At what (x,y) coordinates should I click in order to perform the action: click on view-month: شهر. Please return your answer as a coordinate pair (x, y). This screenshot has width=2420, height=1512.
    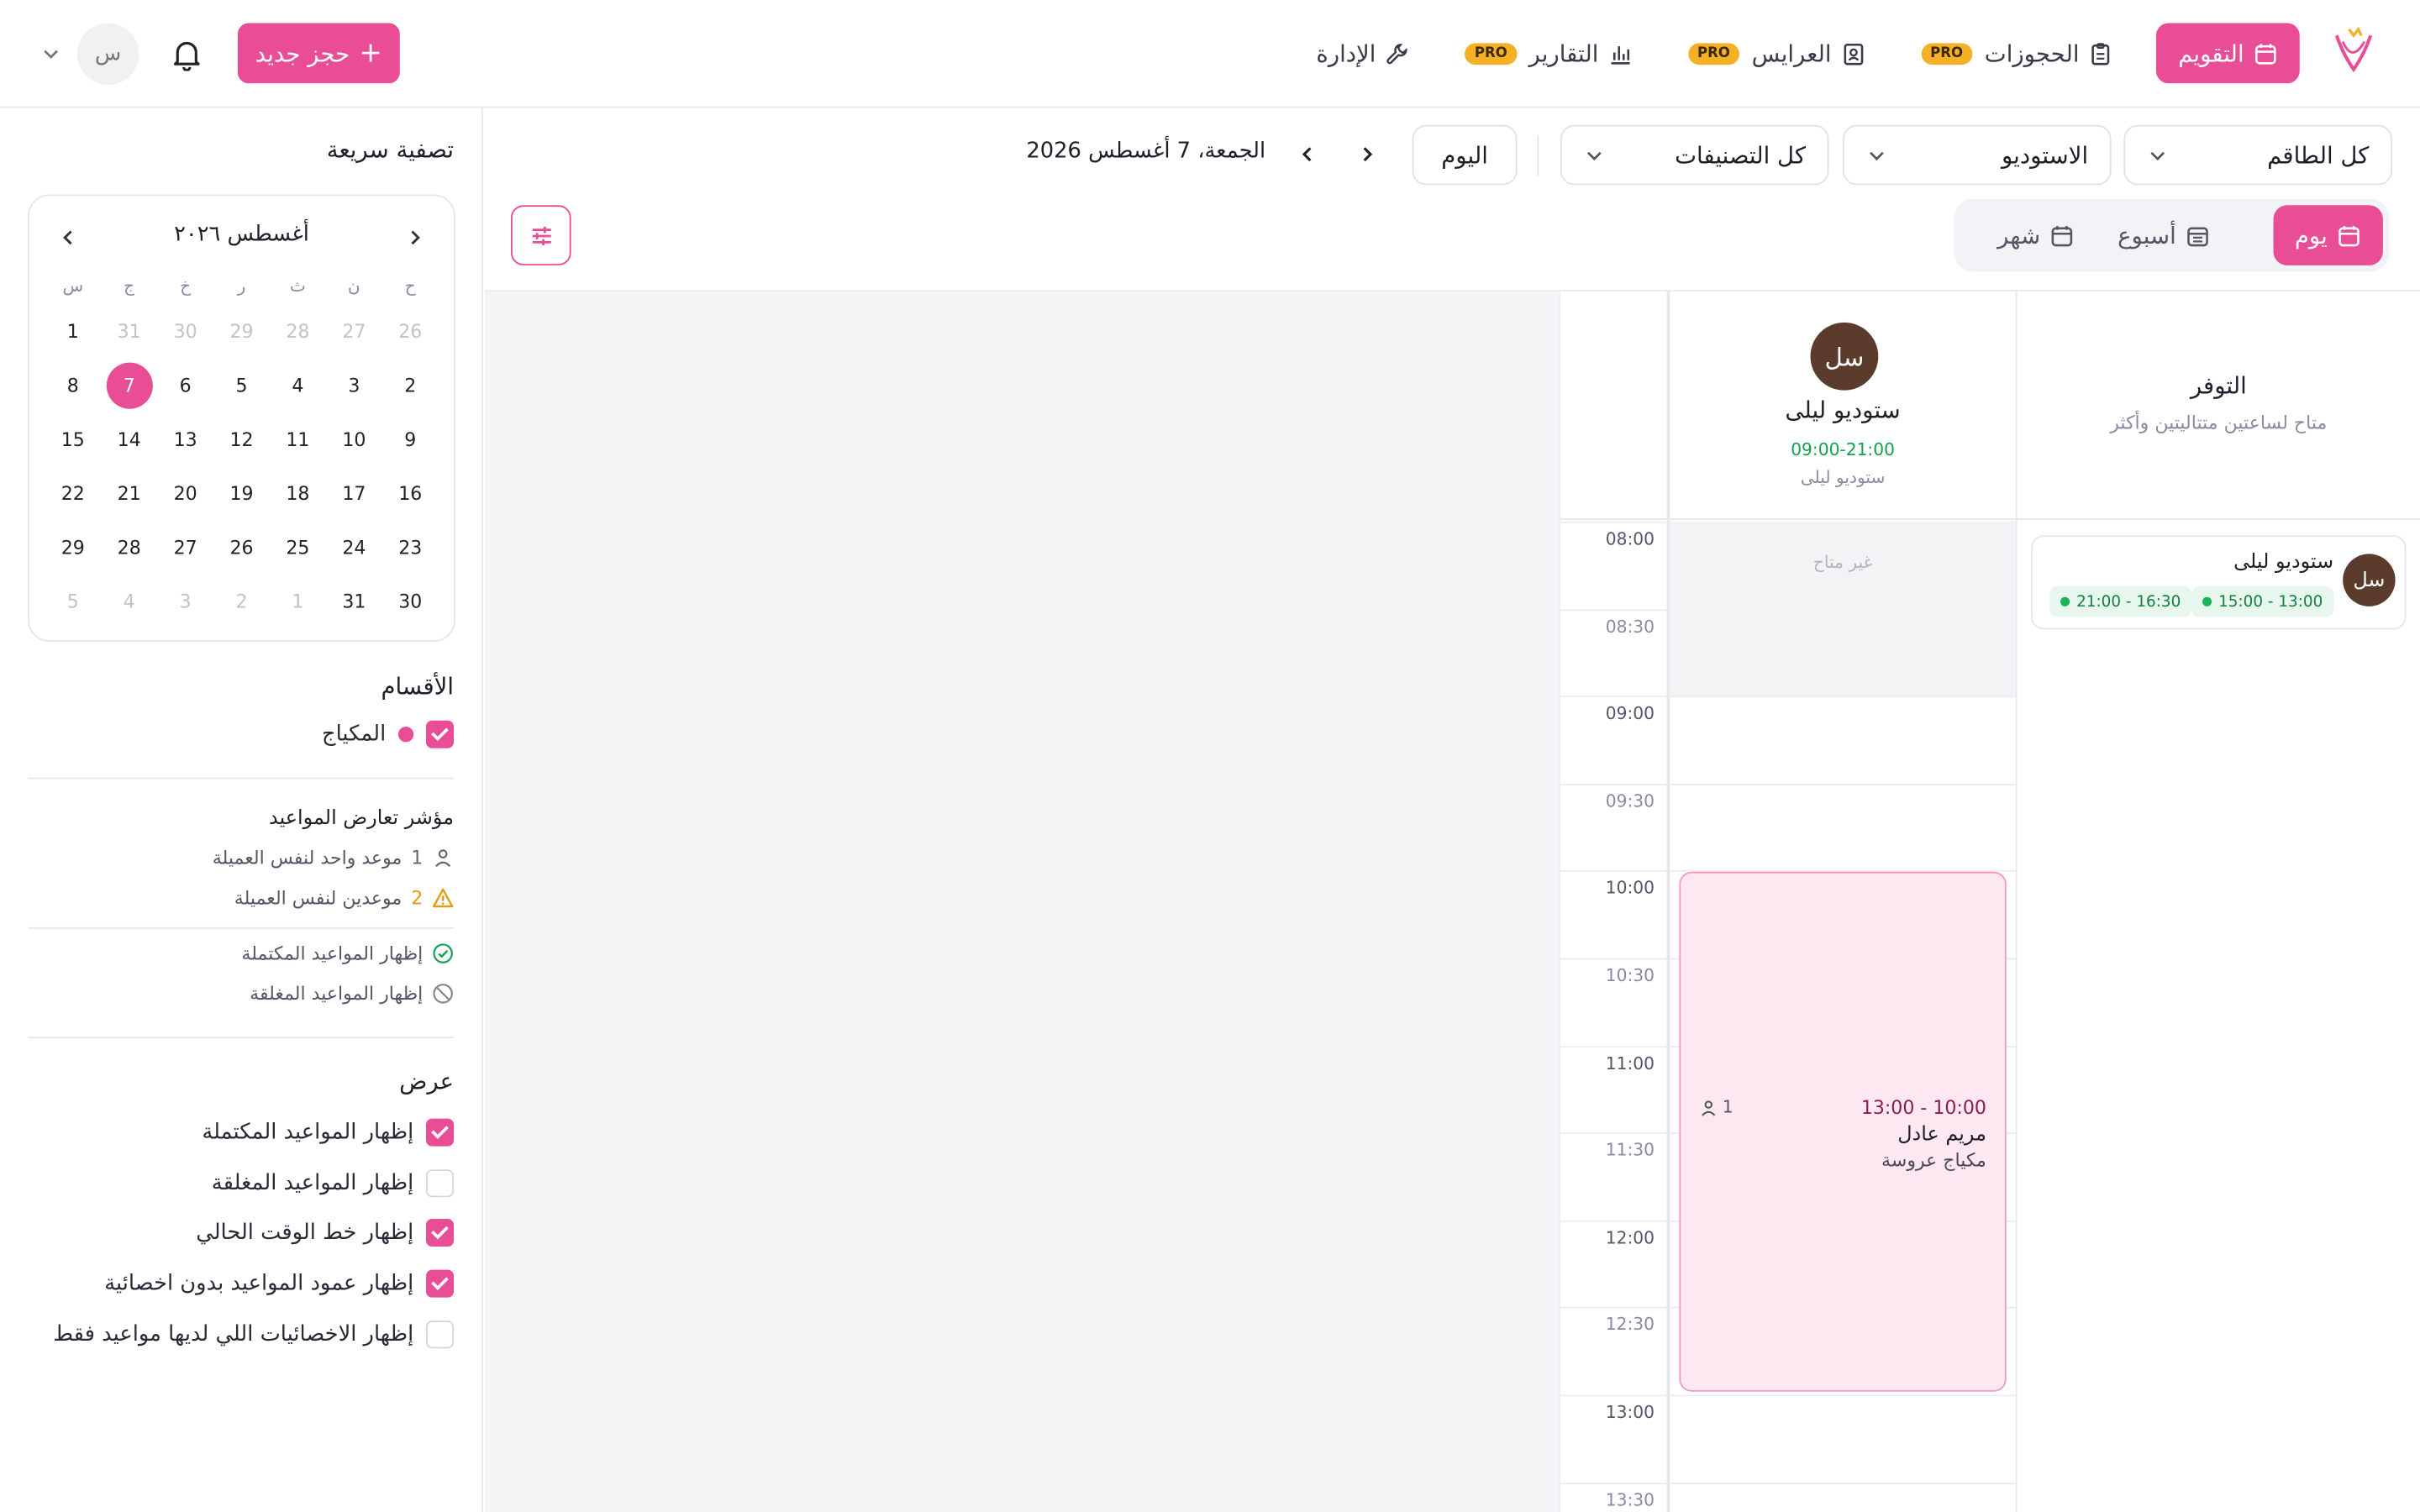
    Looking at the image, I should click on (2036, 235).